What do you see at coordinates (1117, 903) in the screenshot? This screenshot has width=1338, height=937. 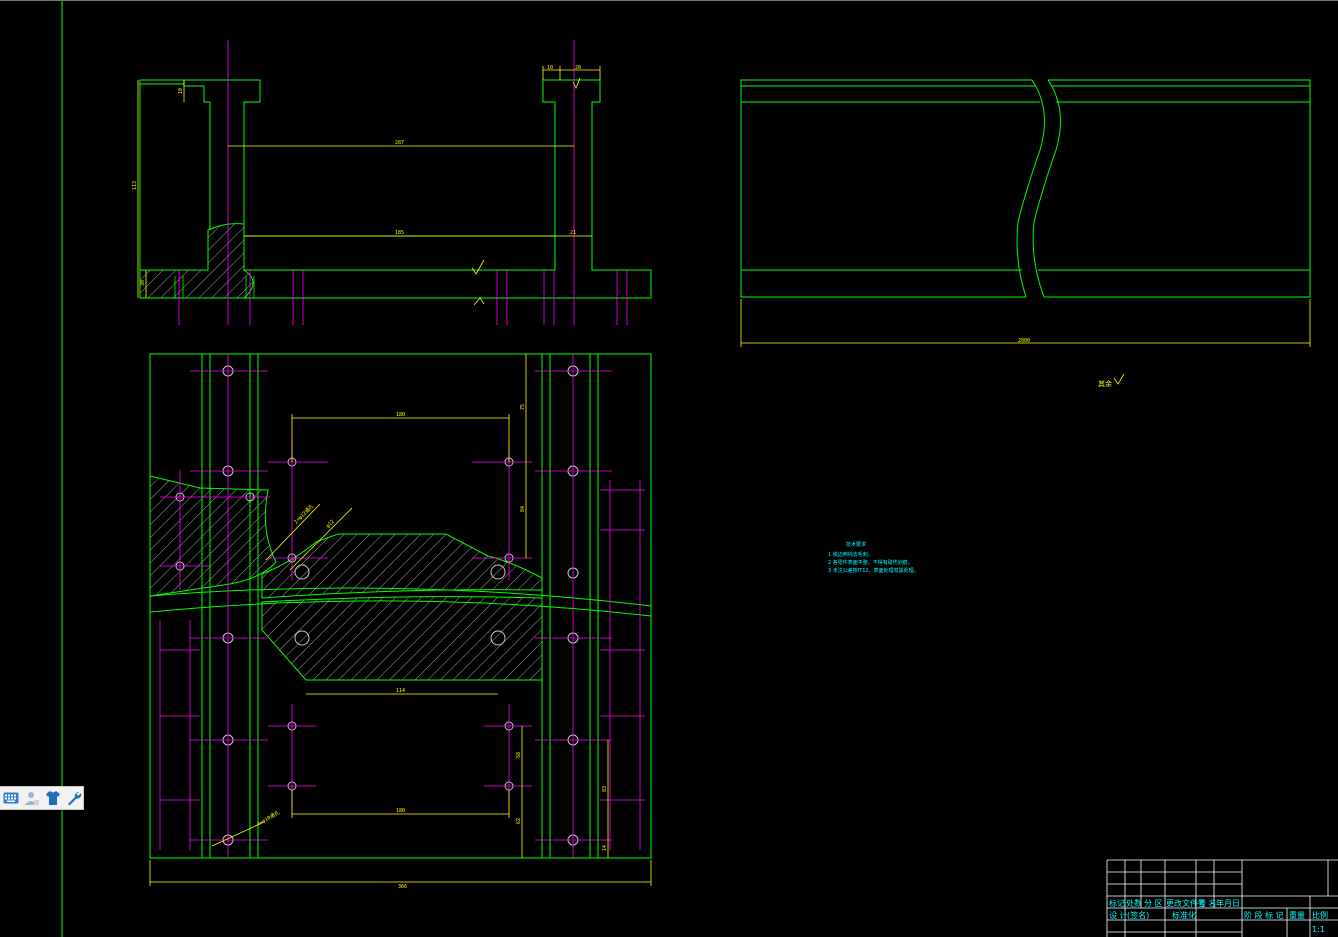 I see `tb-header: 标记` at bounding box center [1117, 903].